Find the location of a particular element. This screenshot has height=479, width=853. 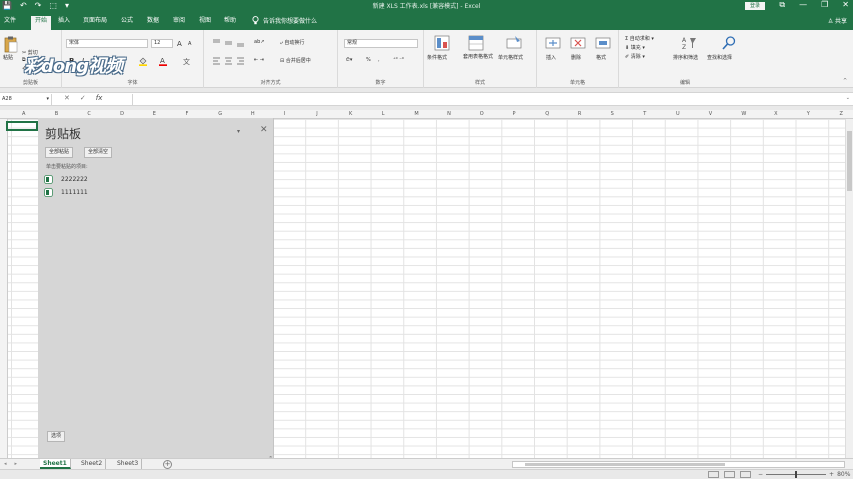

insert-cells-icon is located at coordinates (553, 43).